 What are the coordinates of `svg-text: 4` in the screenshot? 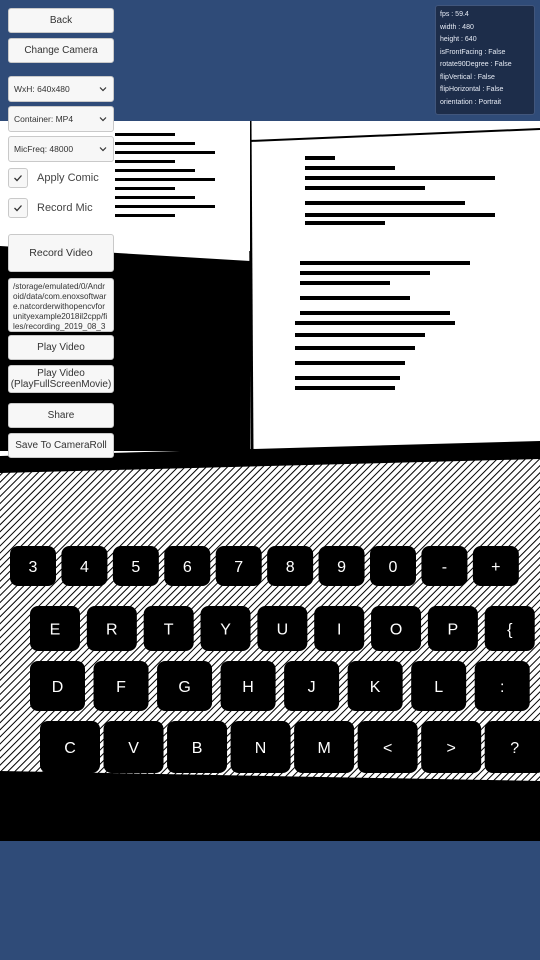 It's located at (84, 567).